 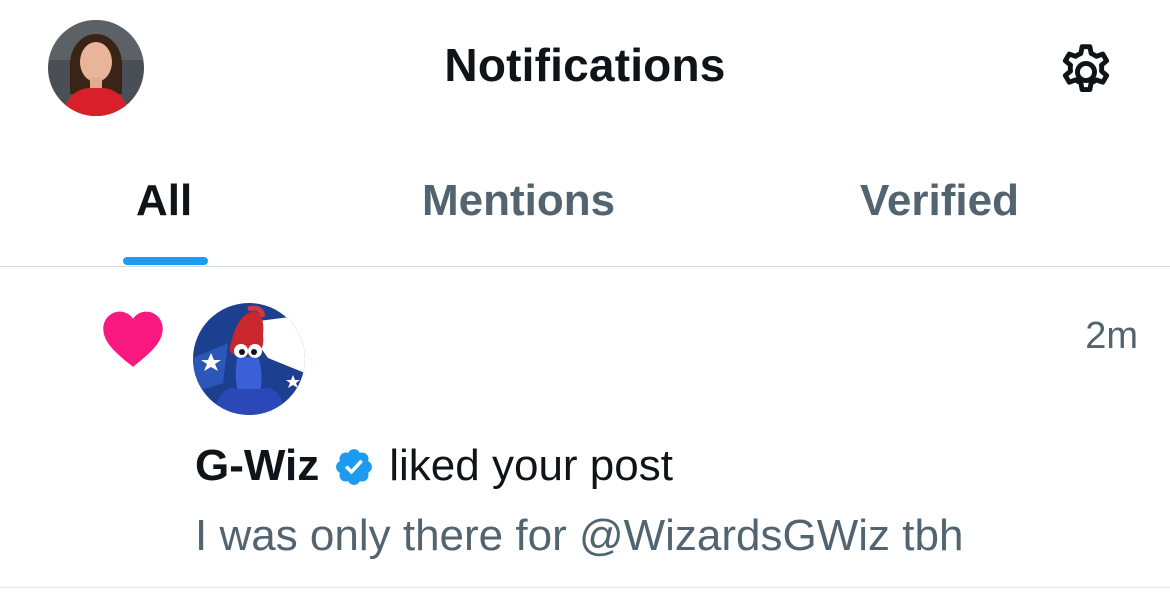 I want to click on notification-time: 2m, so click(x=1111, y=336).